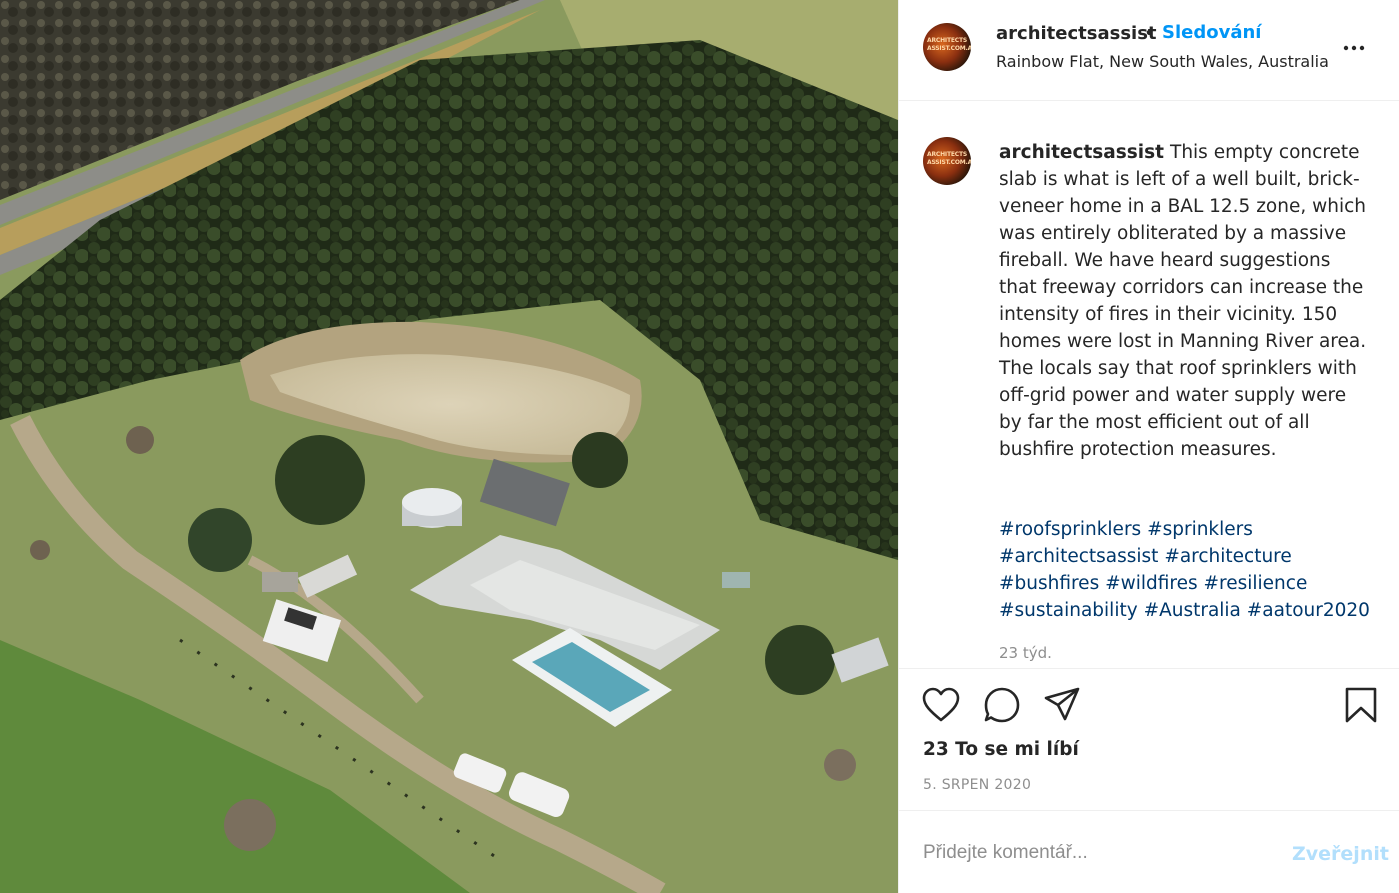 The image size is (1399, 893). Describe the element at coordinates (1049, 583) in the screenshot. I see `hashtag-link: #bushfires` at that location.